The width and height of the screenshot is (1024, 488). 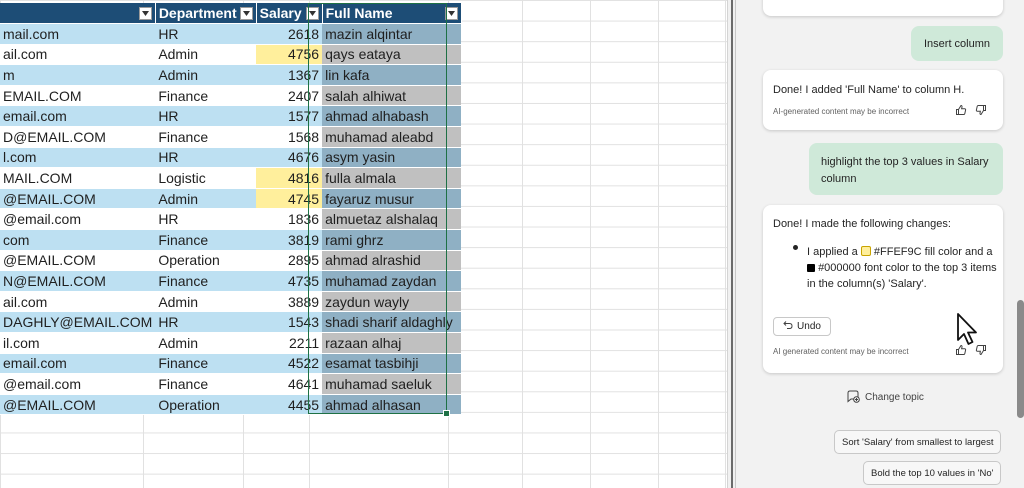 What do you see at coordinates (446, 413) in the screenshot?
I see `fill-handle` at bounding box center [446, 413].